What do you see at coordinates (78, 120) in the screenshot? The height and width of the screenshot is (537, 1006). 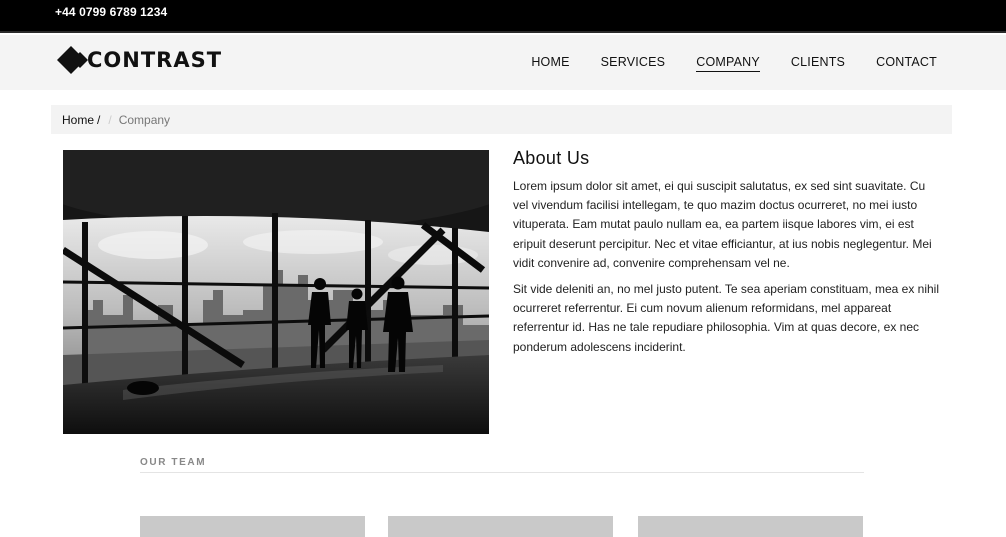 I see `breadcrumb-home-link: Home` at bounding box center [78, 120].